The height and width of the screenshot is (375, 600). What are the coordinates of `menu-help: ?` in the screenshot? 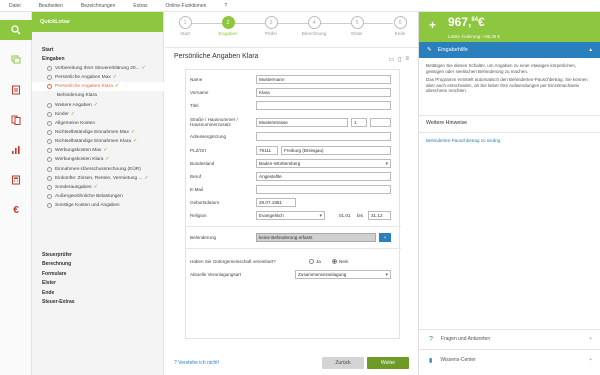 It's located at (225, 6).